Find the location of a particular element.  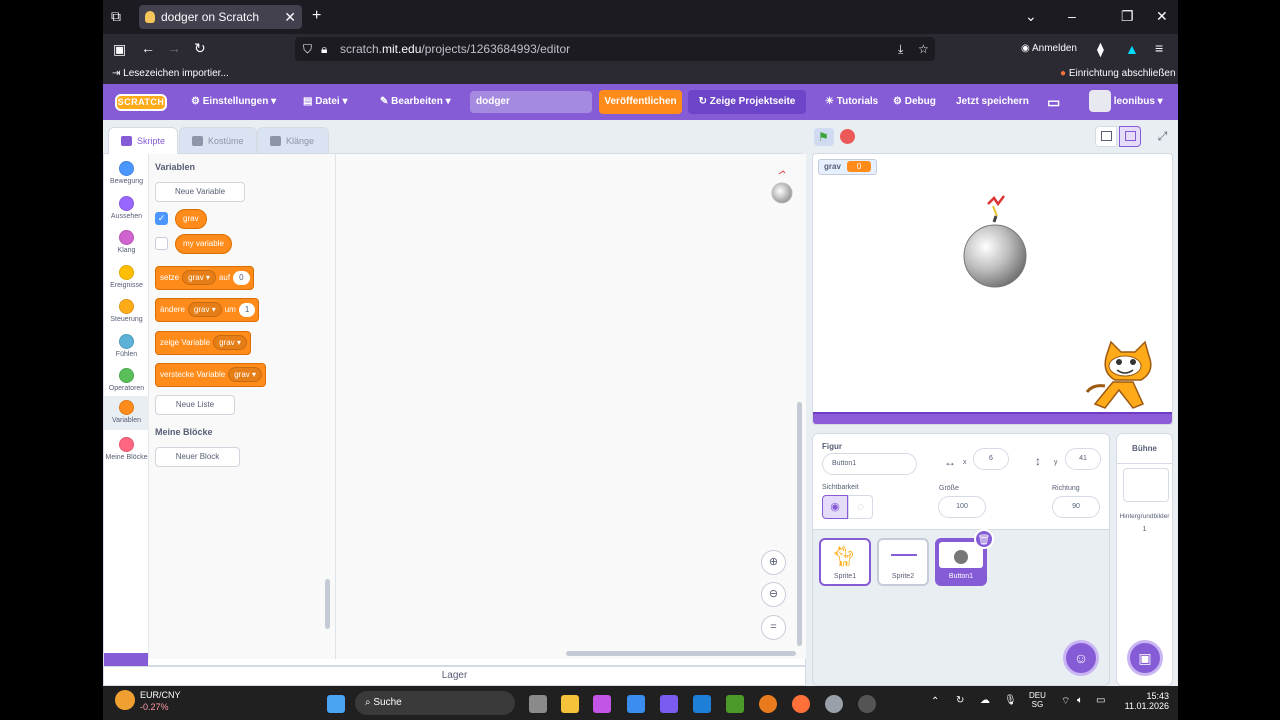

tab-sounds: Klänge is located at coordinates (293, 140).